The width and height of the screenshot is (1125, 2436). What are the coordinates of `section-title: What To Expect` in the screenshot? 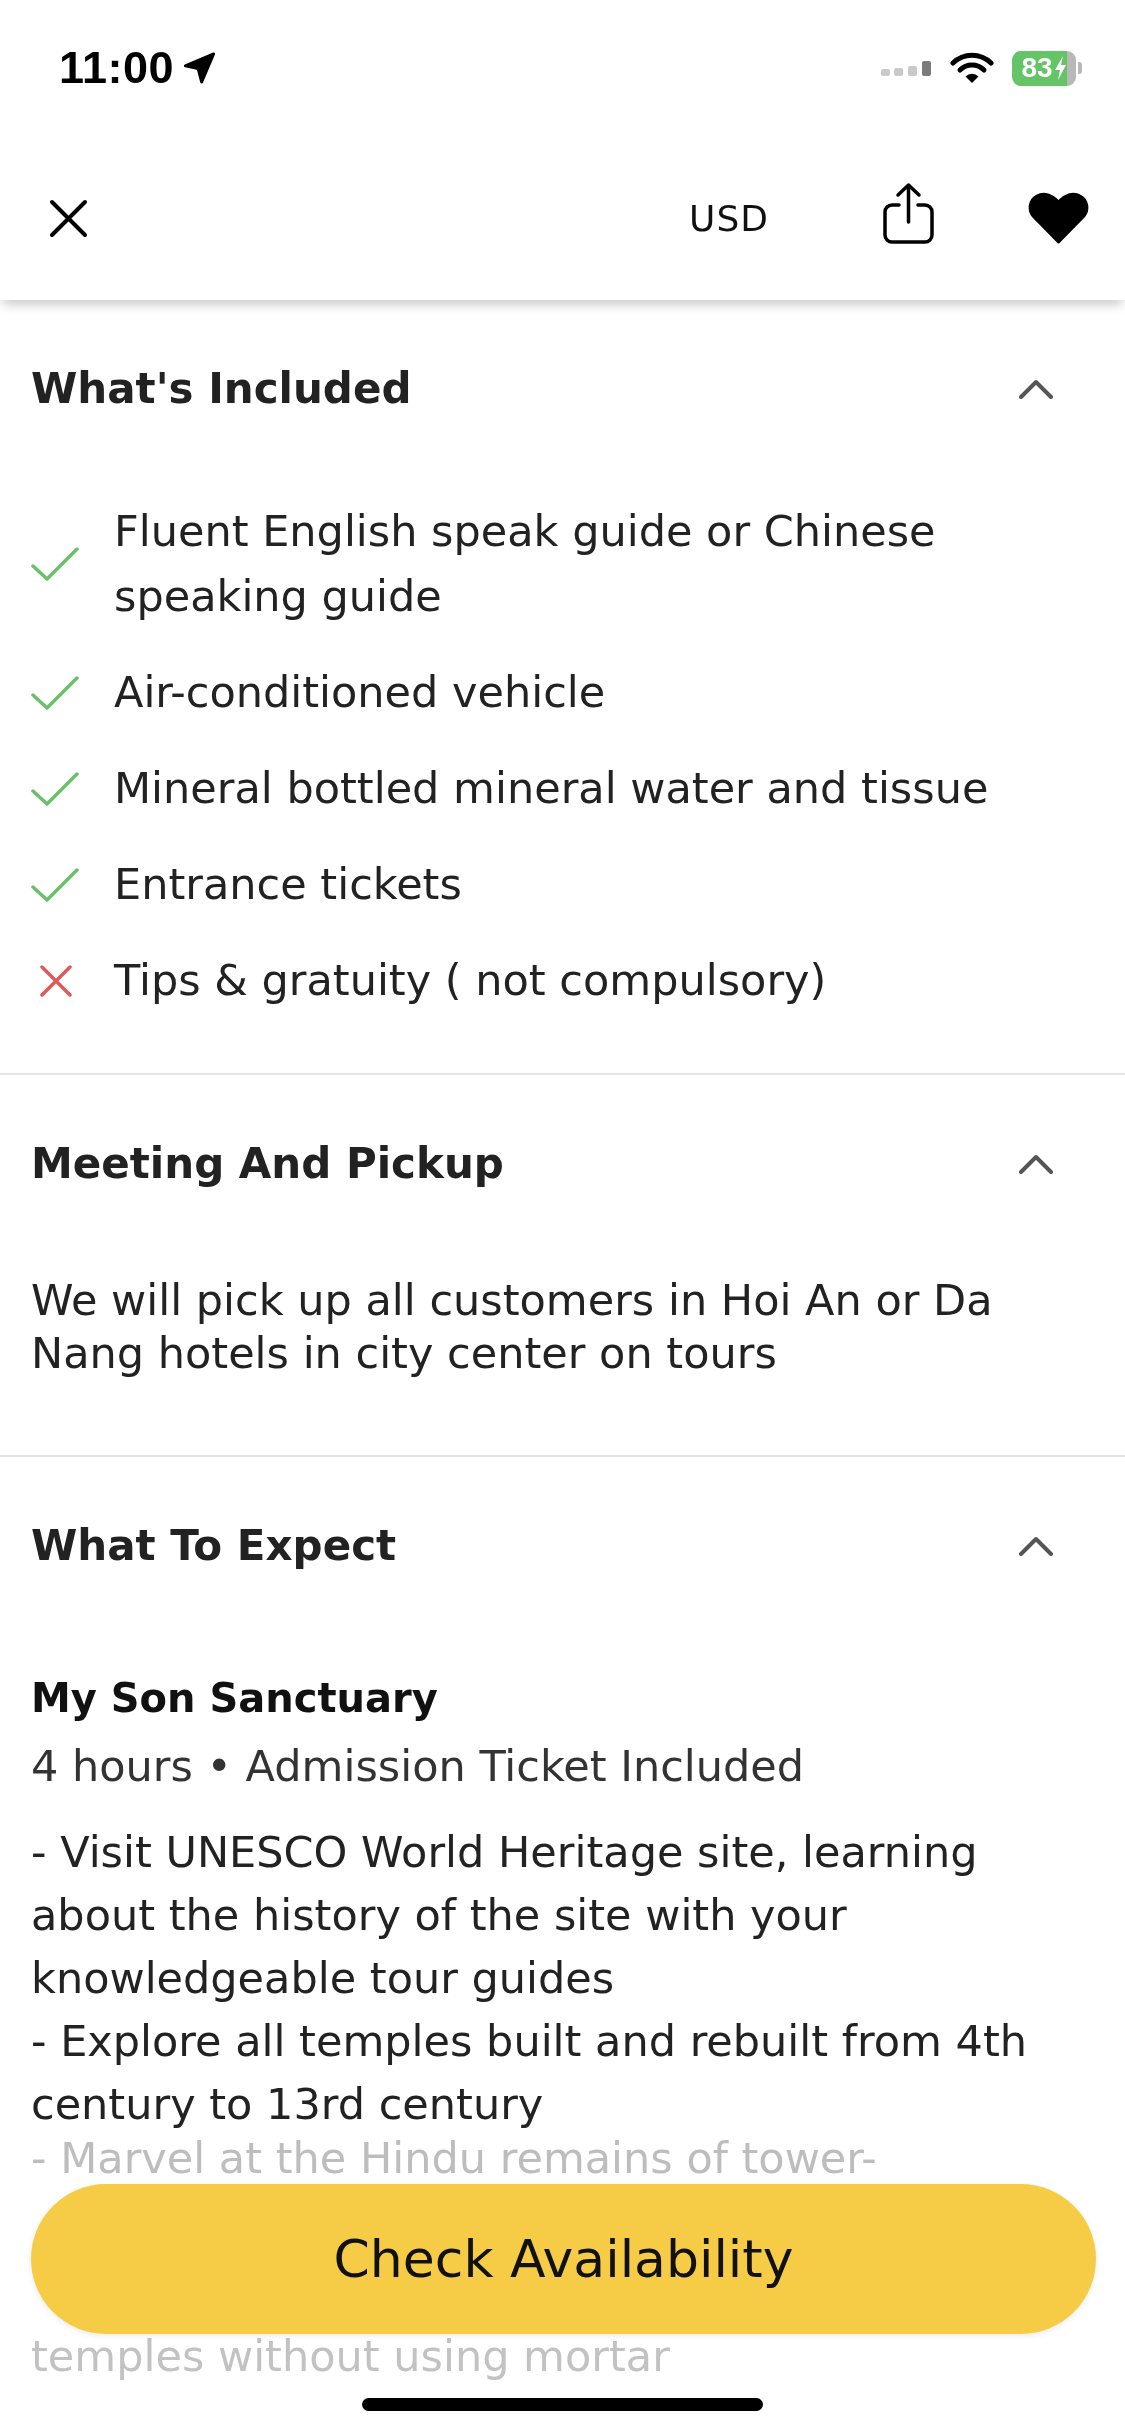 It's located at (214, 1545).